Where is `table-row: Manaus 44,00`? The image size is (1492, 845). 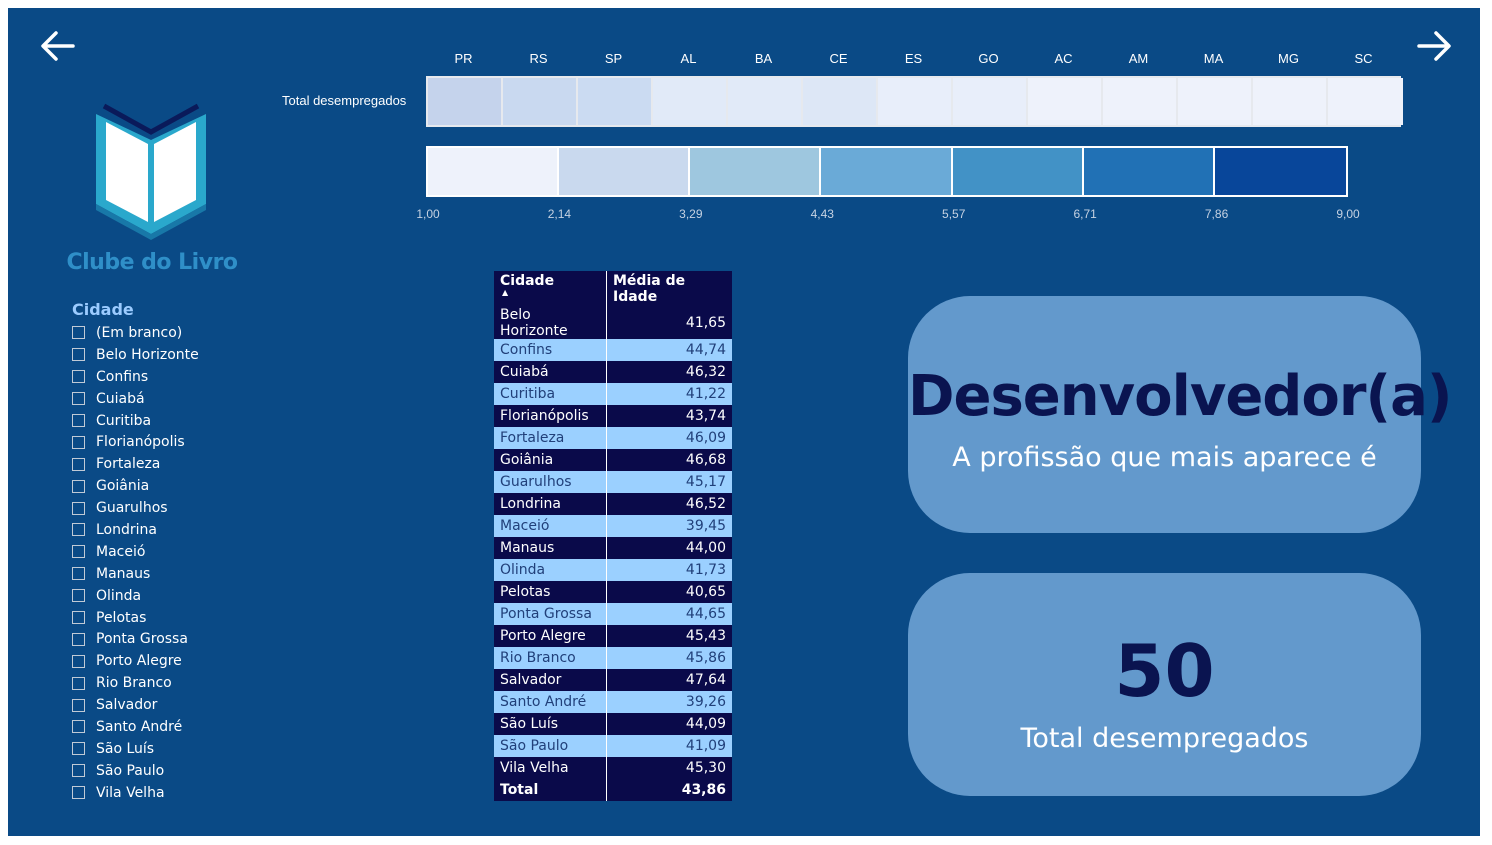
table-row: Manaus 44,00 is located at coordinates (613, 548).